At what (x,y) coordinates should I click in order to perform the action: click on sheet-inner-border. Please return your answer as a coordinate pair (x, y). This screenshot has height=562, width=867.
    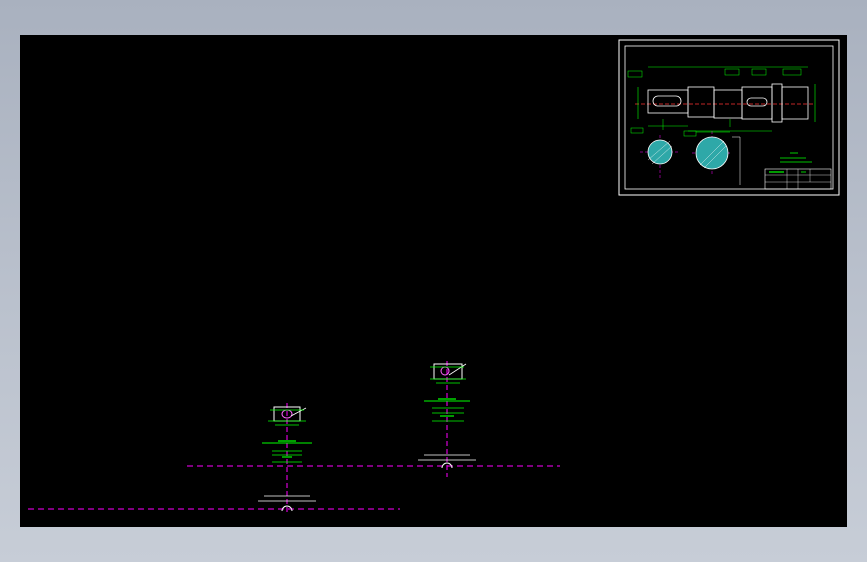
    Looking at the image, I should click on (729, 117).